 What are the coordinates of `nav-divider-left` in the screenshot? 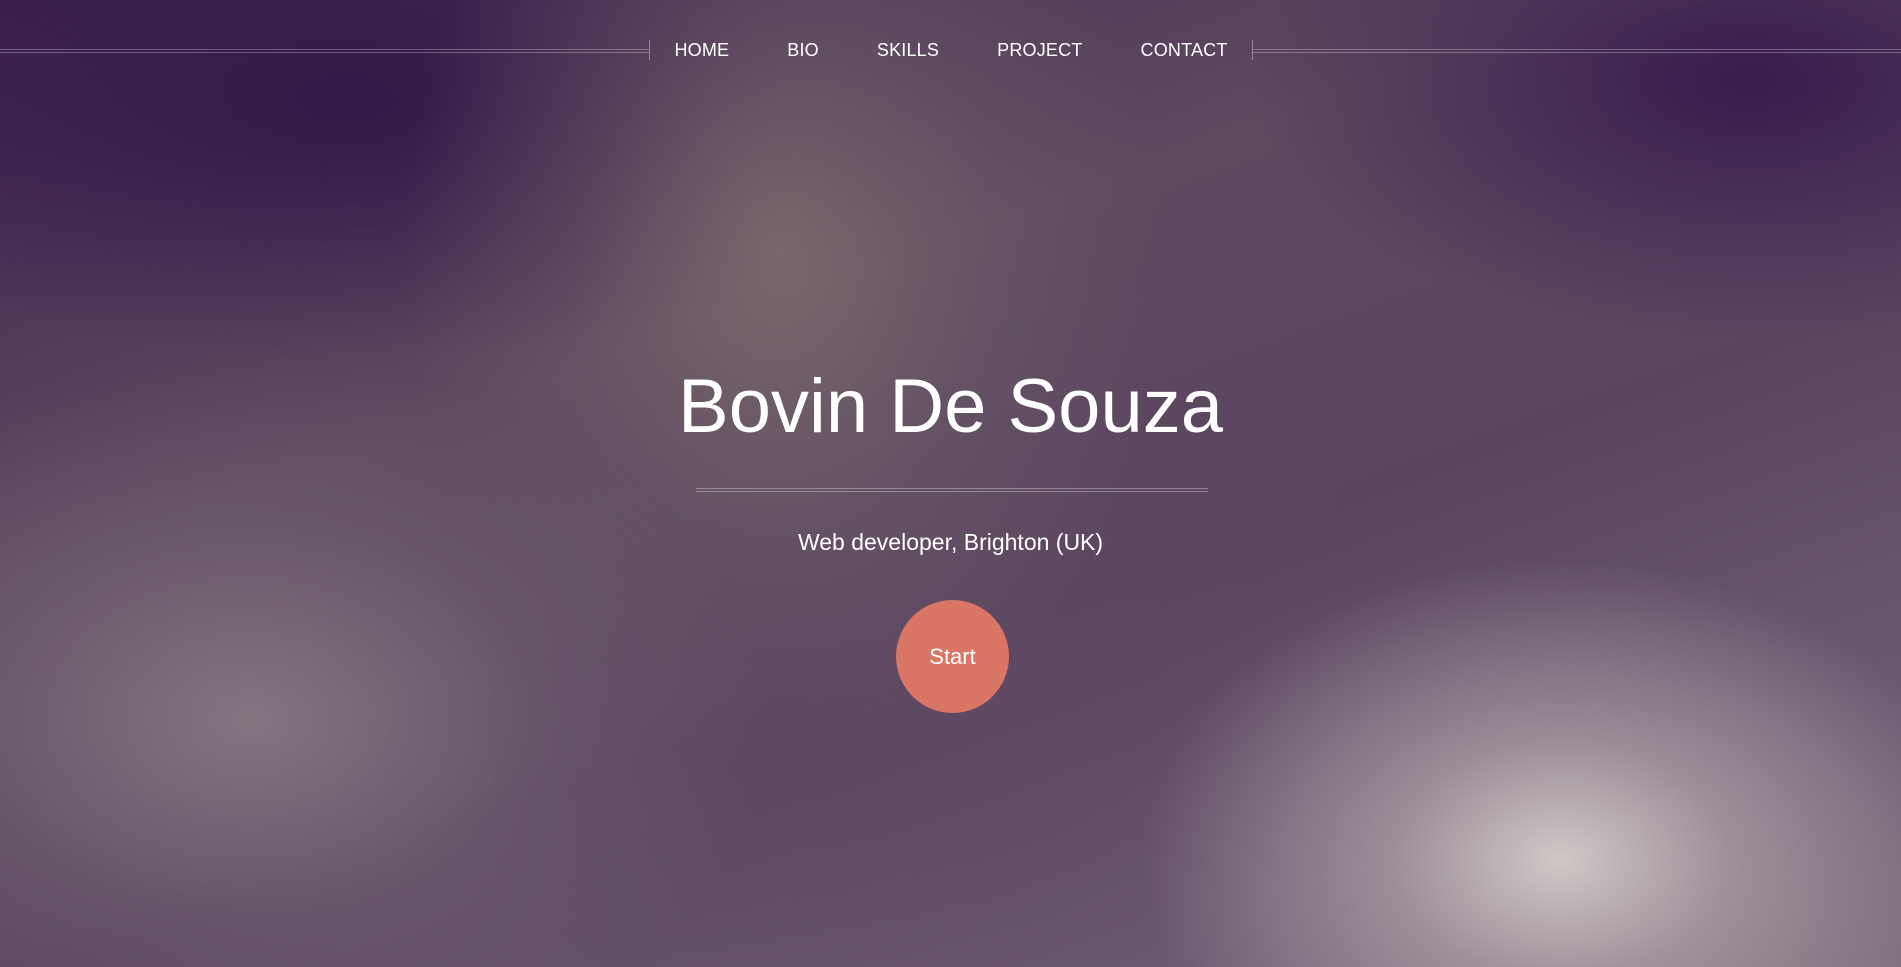 It's located at (324, 51).